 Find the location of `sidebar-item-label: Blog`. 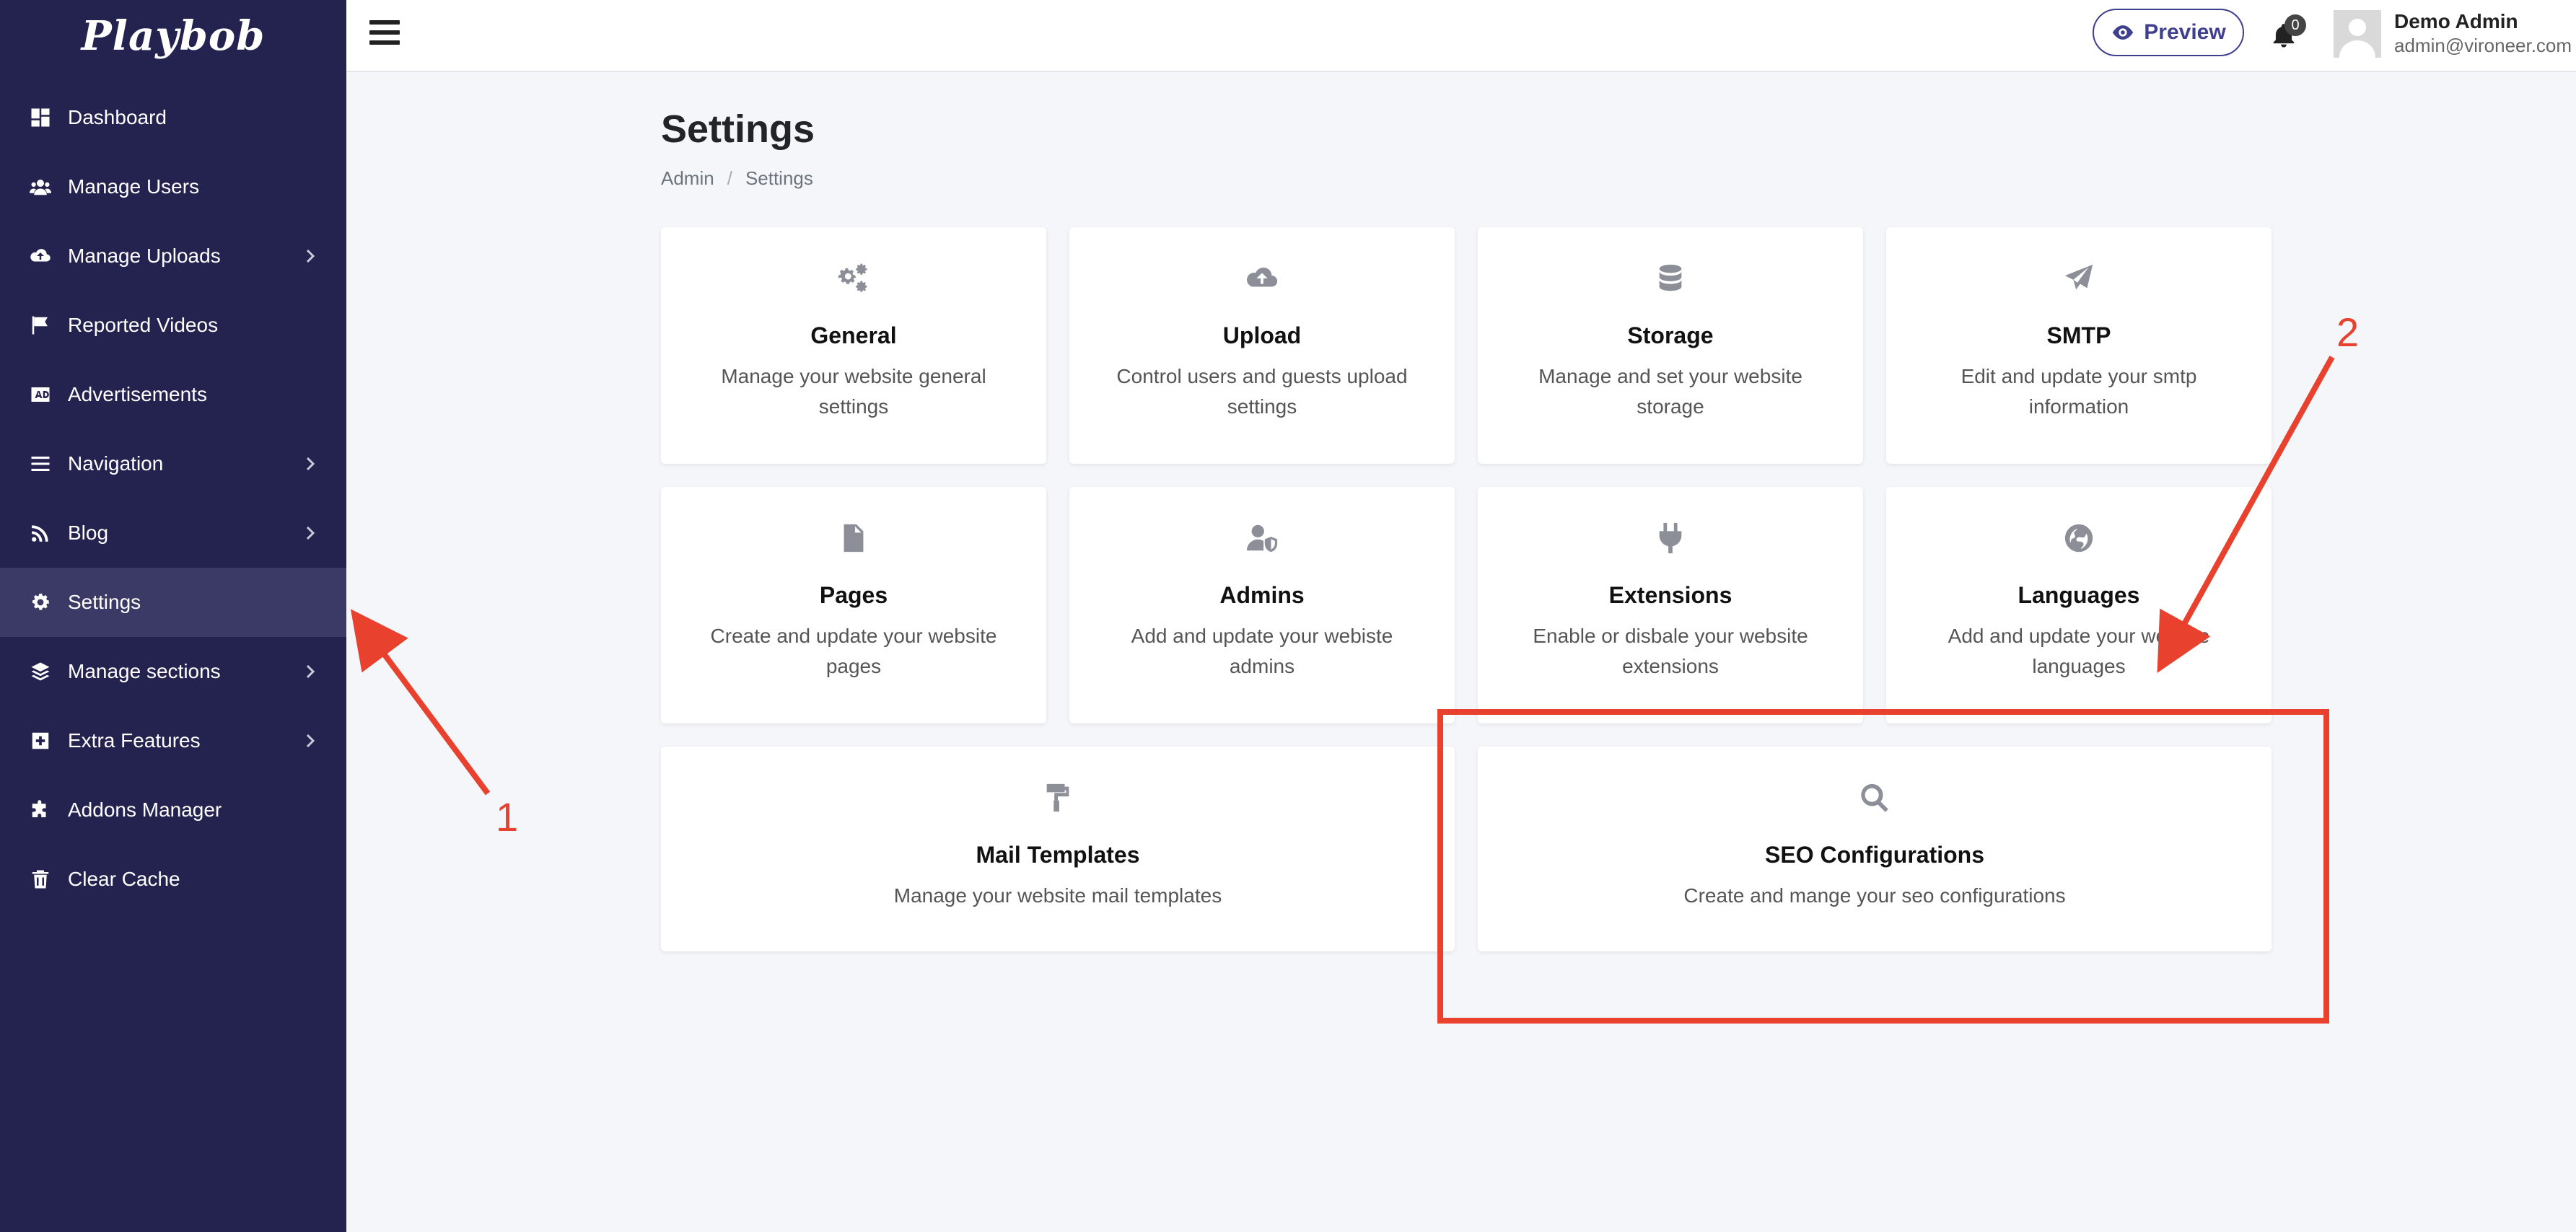

sidebar-item-label: Blog is located at coordinates (88, 533).